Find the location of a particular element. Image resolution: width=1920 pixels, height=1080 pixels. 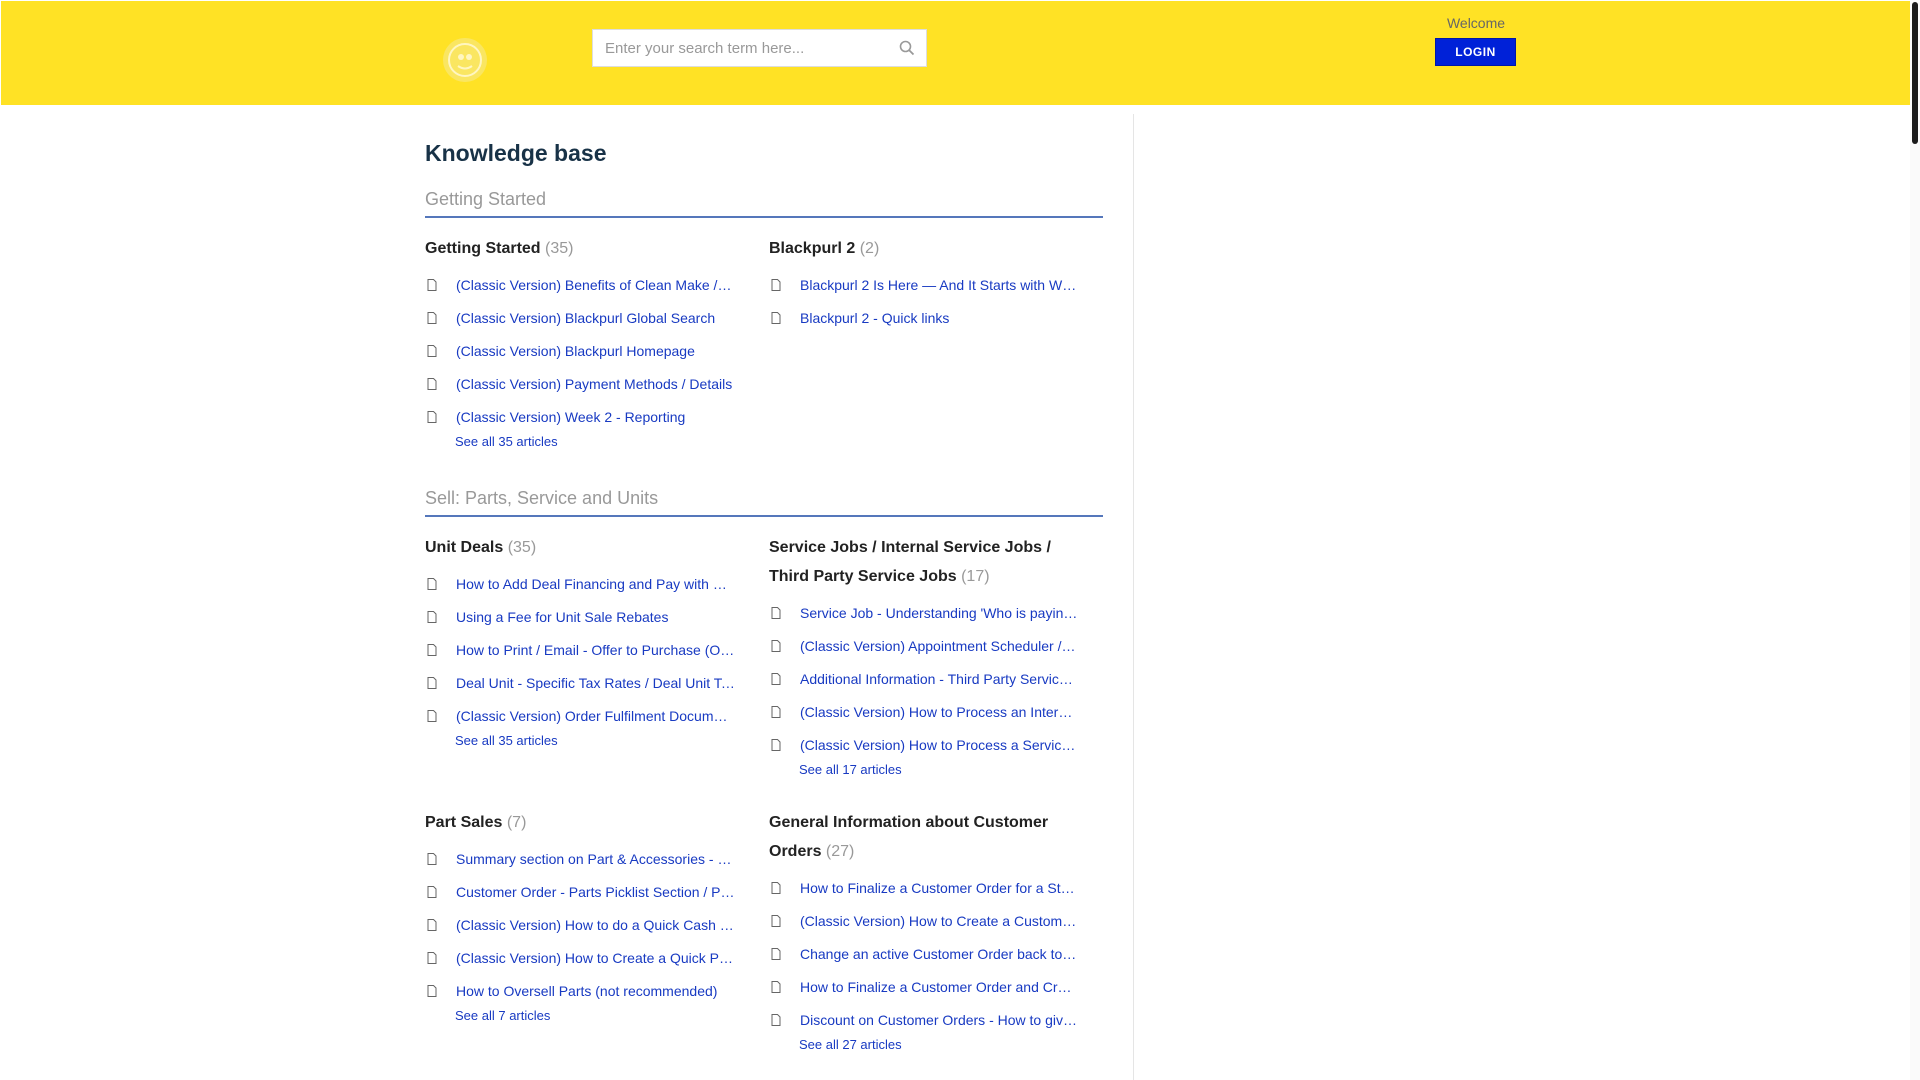

section-title-getting-started: Getting Started is located at coordinates (764, 203).